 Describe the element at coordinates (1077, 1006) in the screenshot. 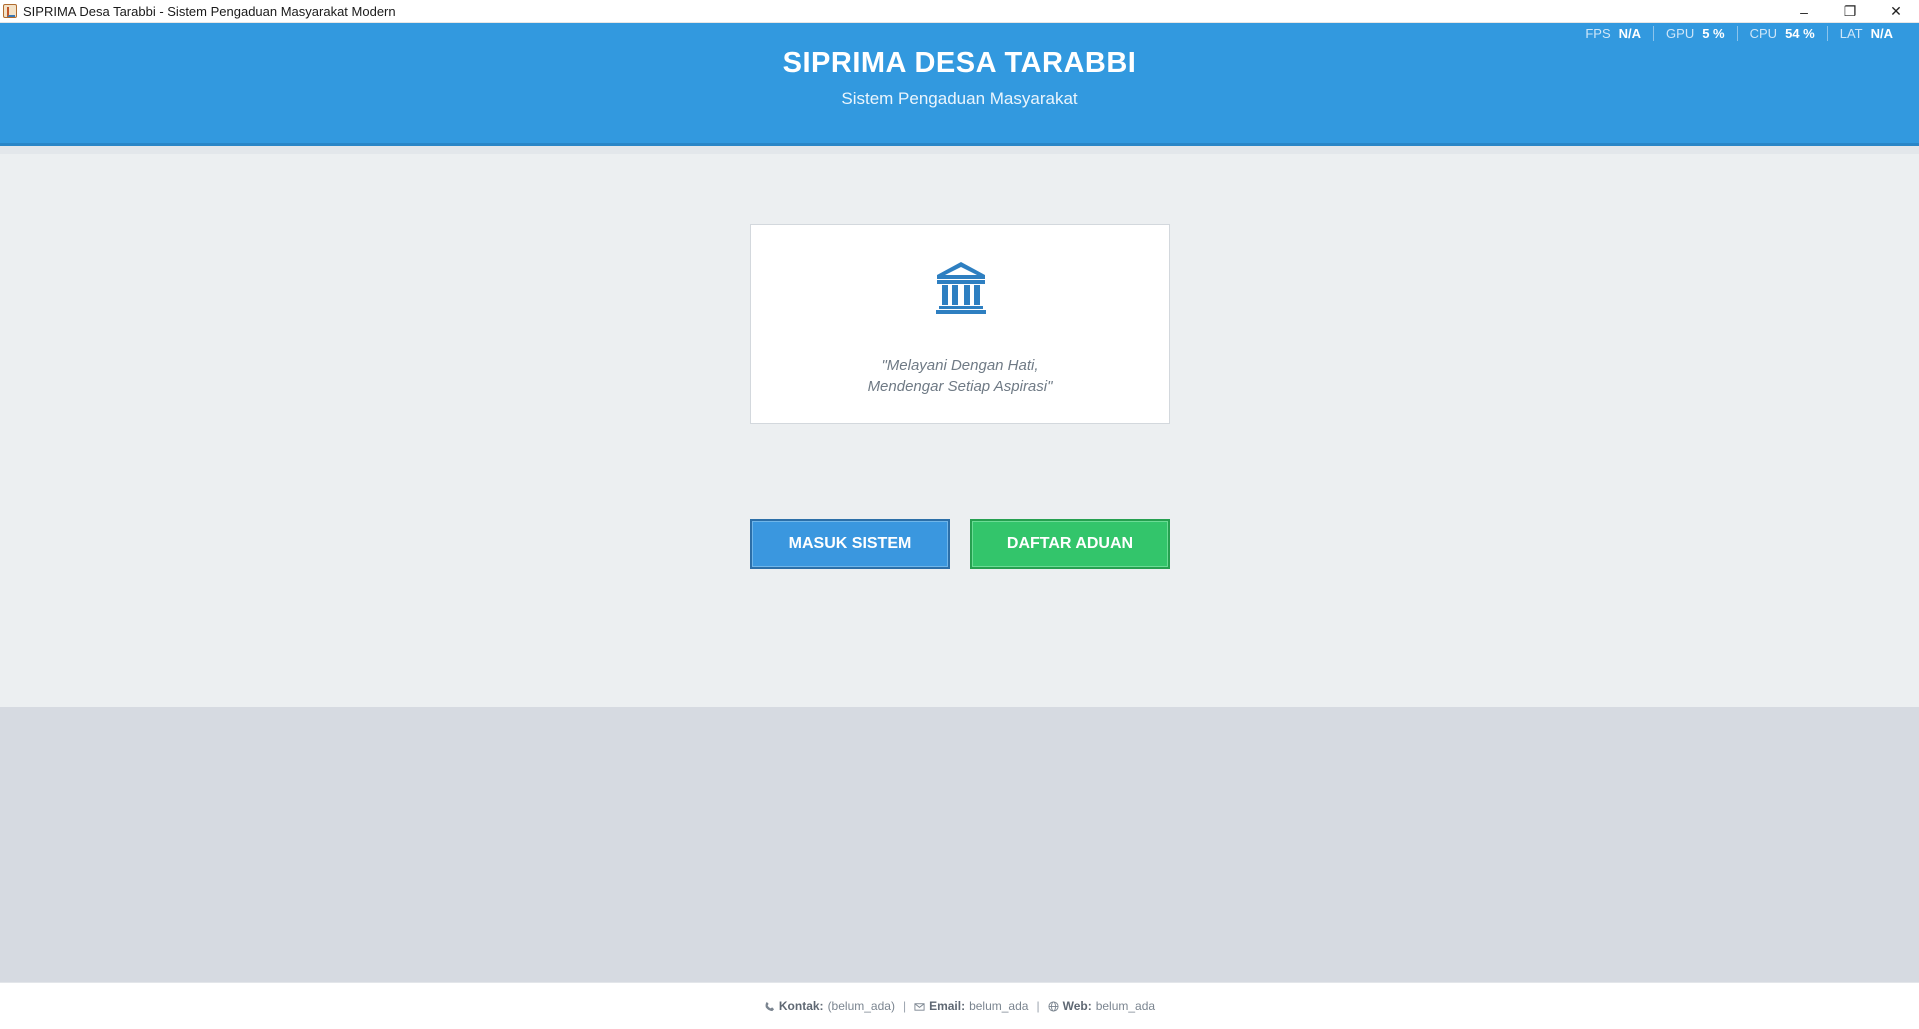

I see `web-label: Web:` at that location.